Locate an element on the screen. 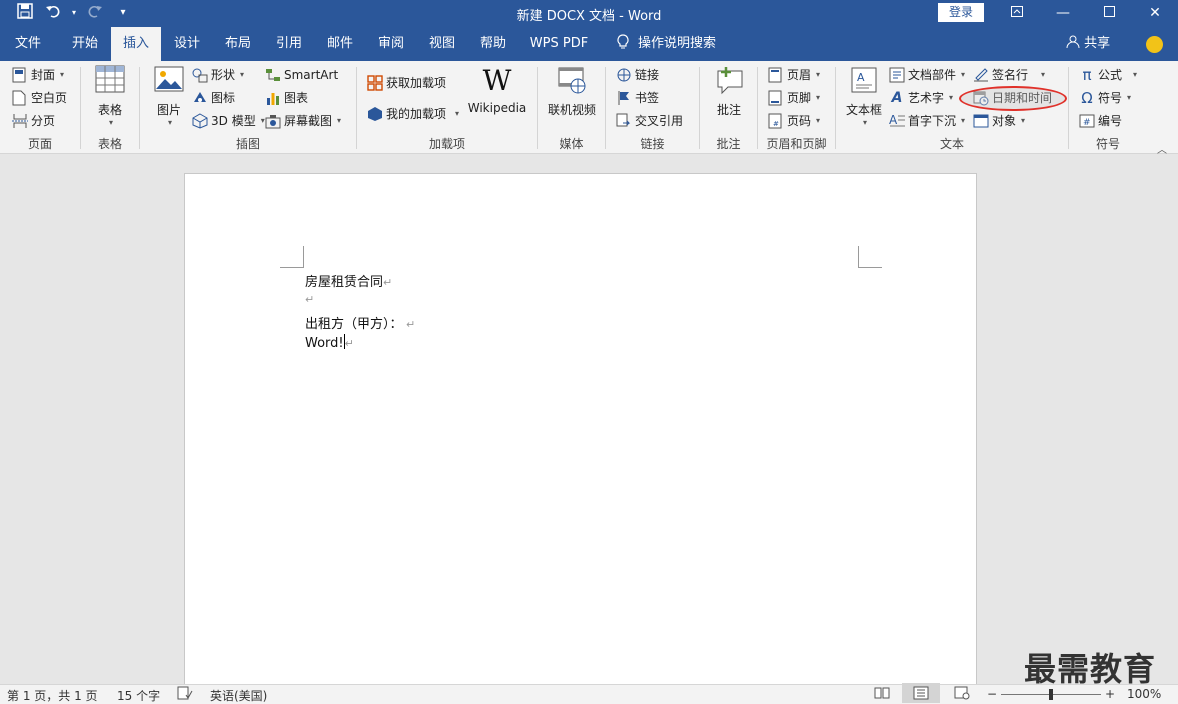 The image size is (1178, 704). minimize-icon: — is located at coordinates (1063, 13).